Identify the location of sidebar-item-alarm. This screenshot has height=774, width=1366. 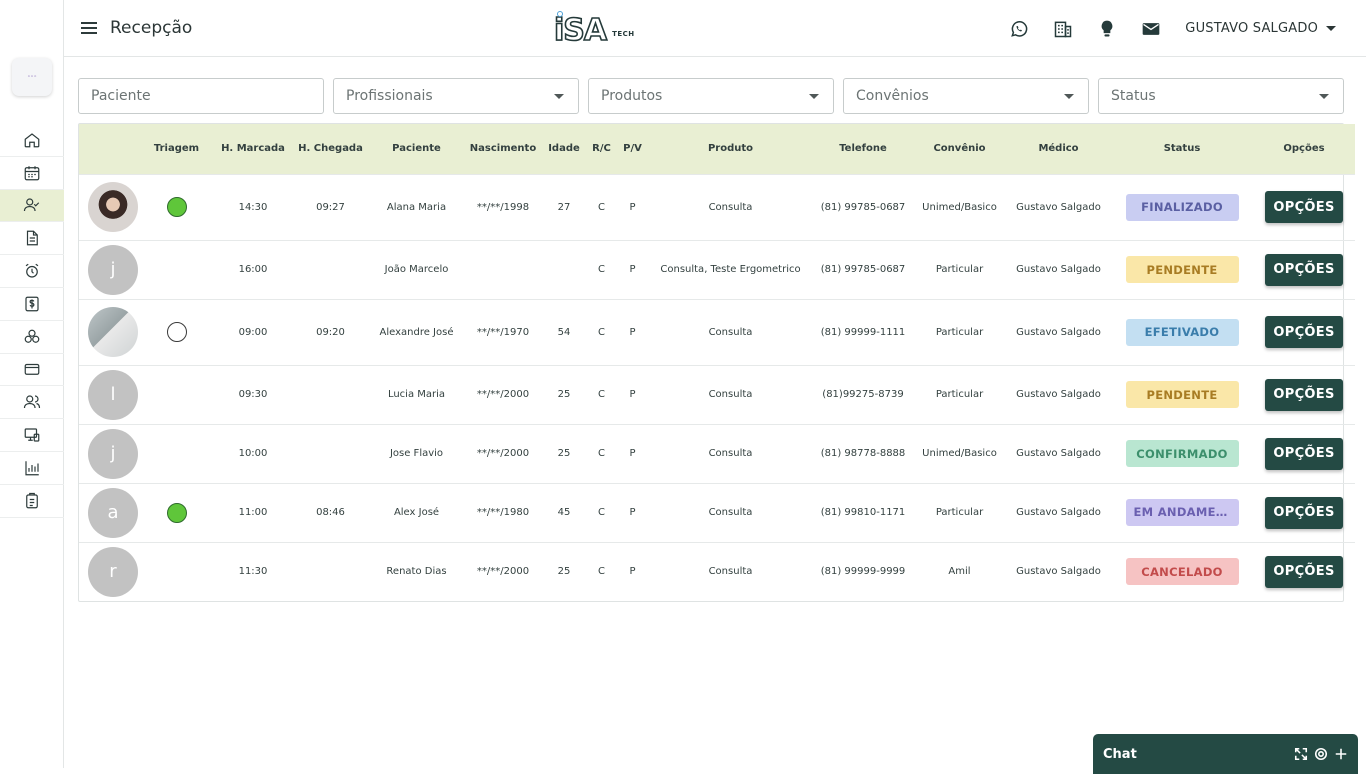
(32, 271).